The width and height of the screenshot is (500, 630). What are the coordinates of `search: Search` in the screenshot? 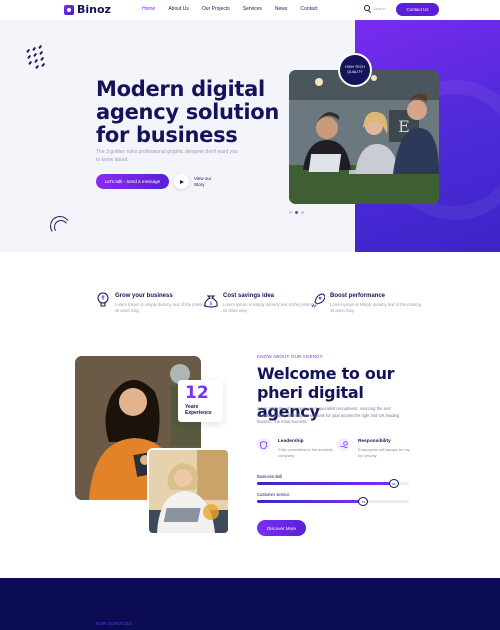 It's located at (375, 8).